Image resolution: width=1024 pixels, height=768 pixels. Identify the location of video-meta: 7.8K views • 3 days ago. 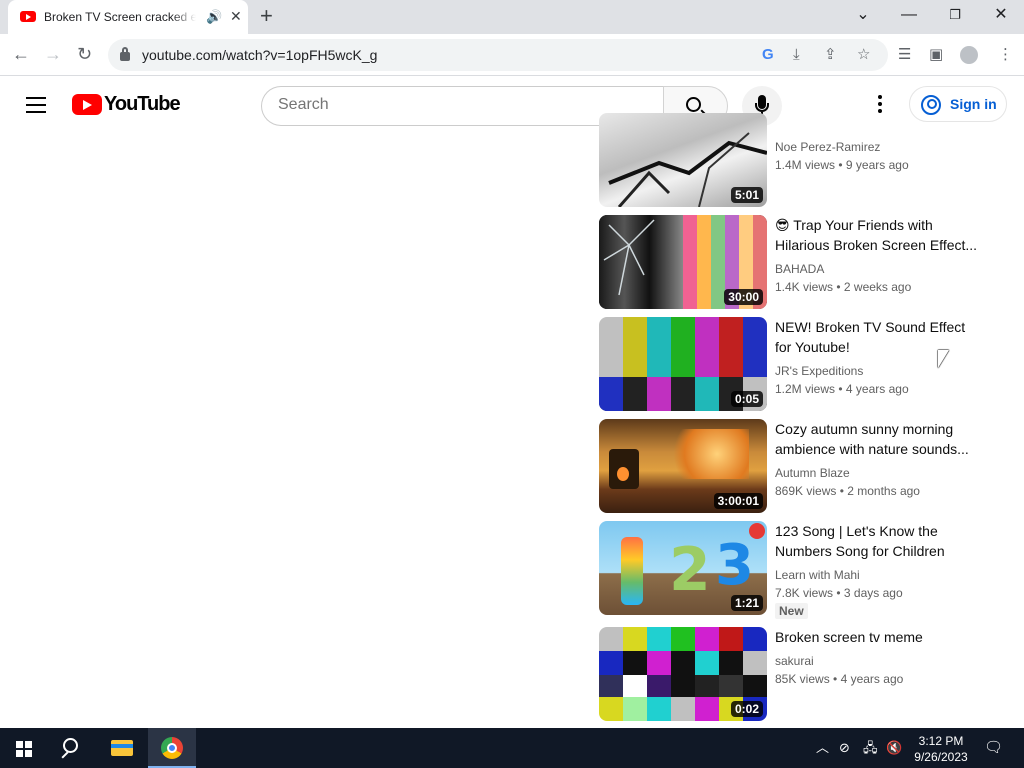
(839, 593).